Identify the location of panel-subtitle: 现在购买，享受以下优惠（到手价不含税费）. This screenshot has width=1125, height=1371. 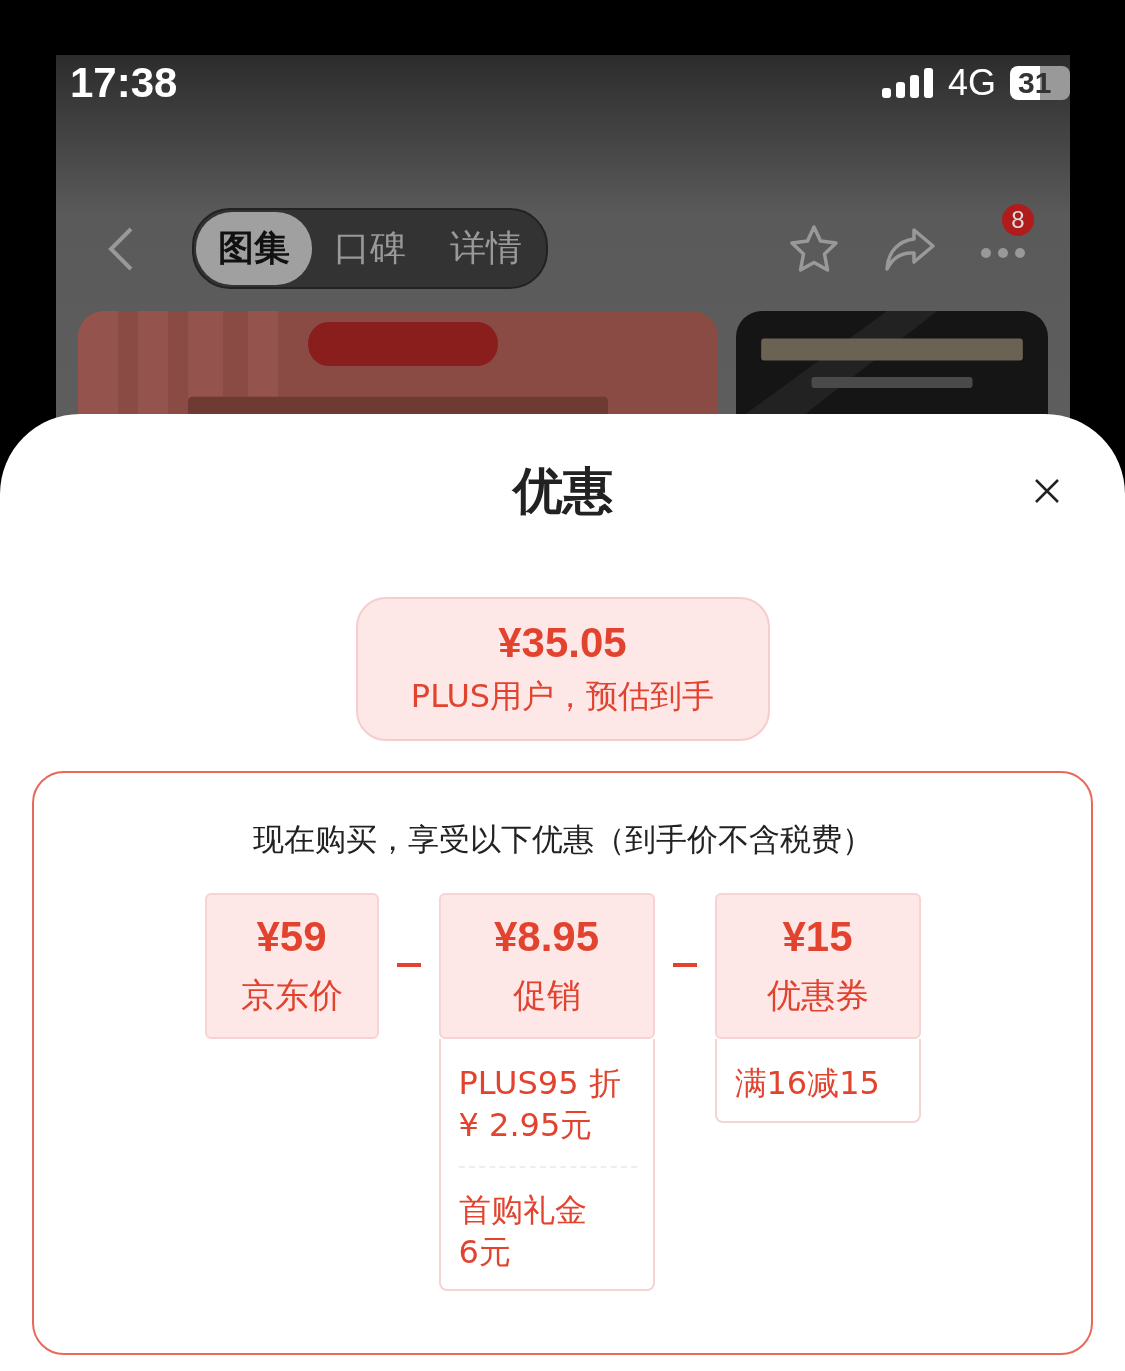
(562, 839).